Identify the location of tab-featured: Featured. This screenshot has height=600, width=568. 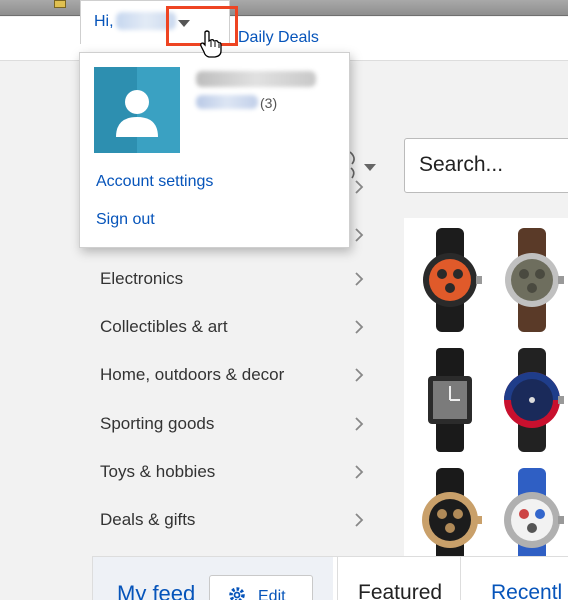
(399, 578).